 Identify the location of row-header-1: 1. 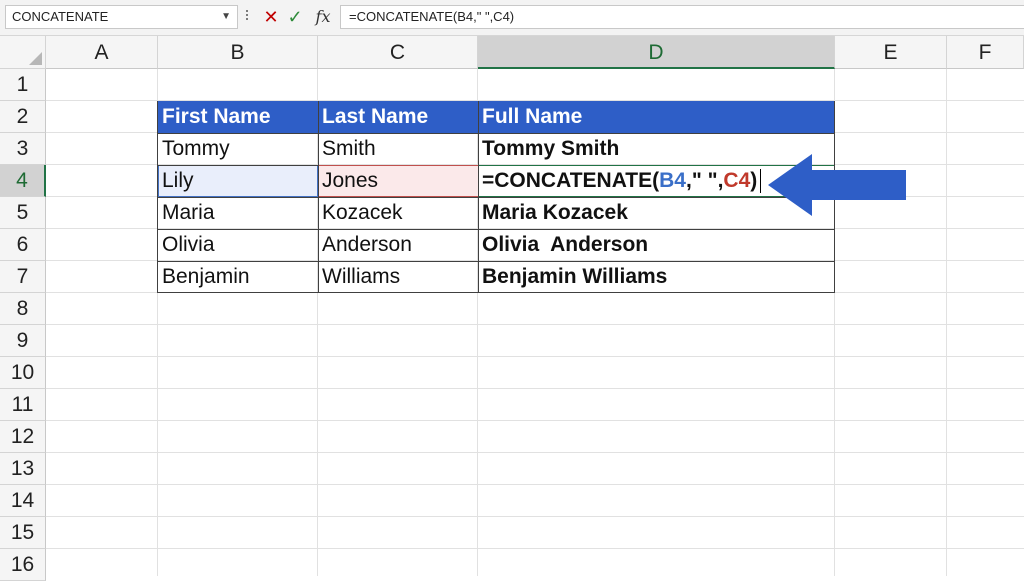
(23, 85).